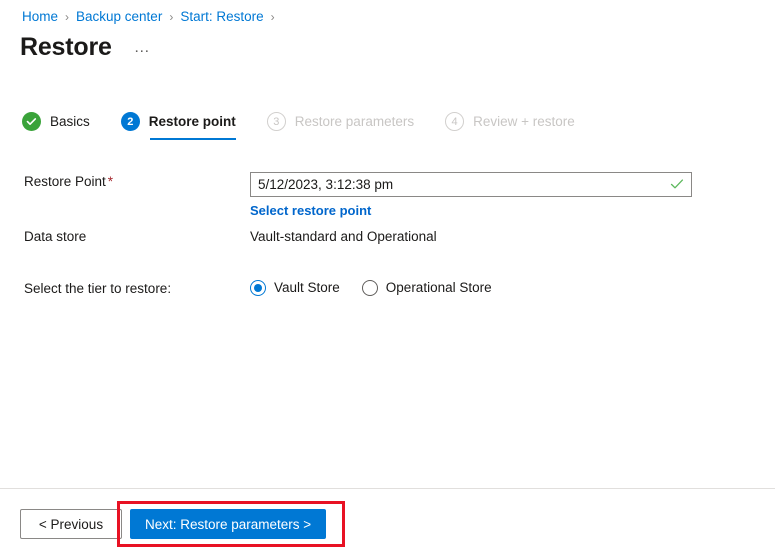 The width and height of the screenshot is (775, 550). I want to click on wizard-step-restore-point: 2 Restore point, so click(178, 126).